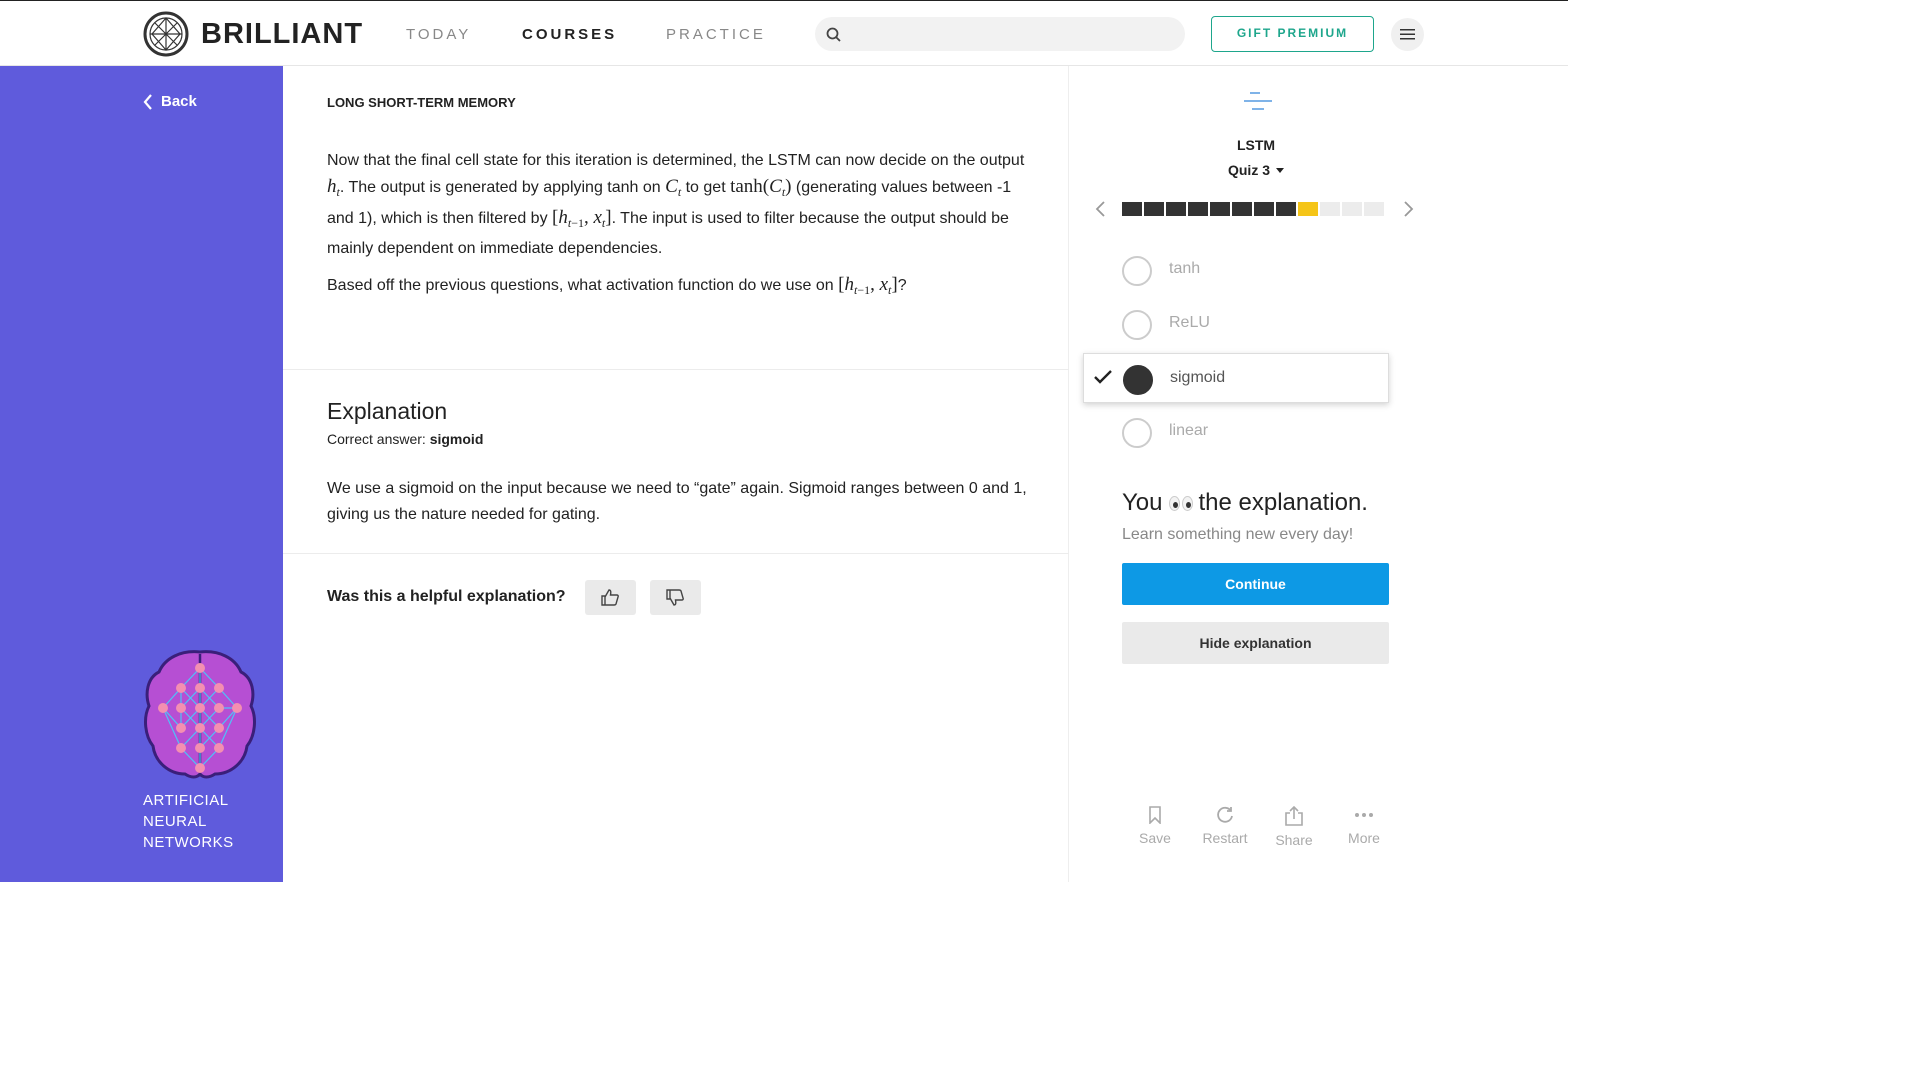 The width and height of the screenshot is (1920, 1080). Describe the element at coordinates (1253, 209) in the screenshot. I see `quiz-progress-bar` at that location.